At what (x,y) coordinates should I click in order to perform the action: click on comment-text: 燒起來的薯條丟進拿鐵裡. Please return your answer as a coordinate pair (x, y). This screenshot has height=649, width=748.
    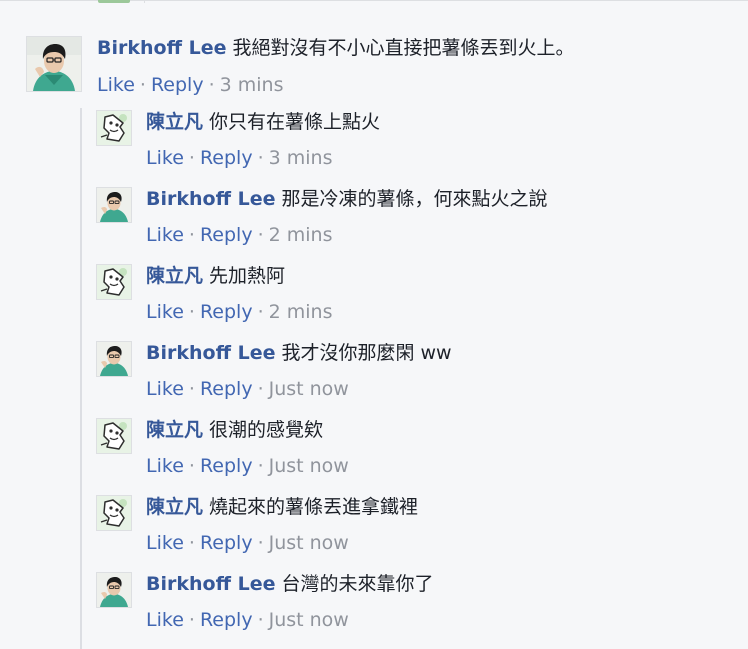
    Looking at the image, I should click on (314, 507).